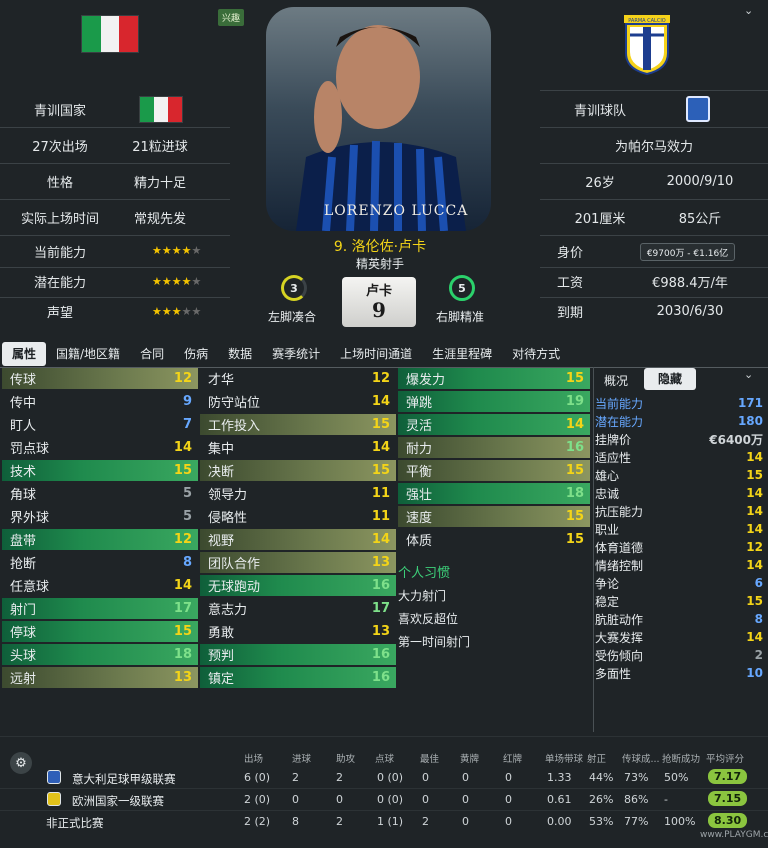 The image size is (768, 848). Describe the element at coordinates (100, 677) in the screenshot. I see `attribute-row: 远射 13` at that location.